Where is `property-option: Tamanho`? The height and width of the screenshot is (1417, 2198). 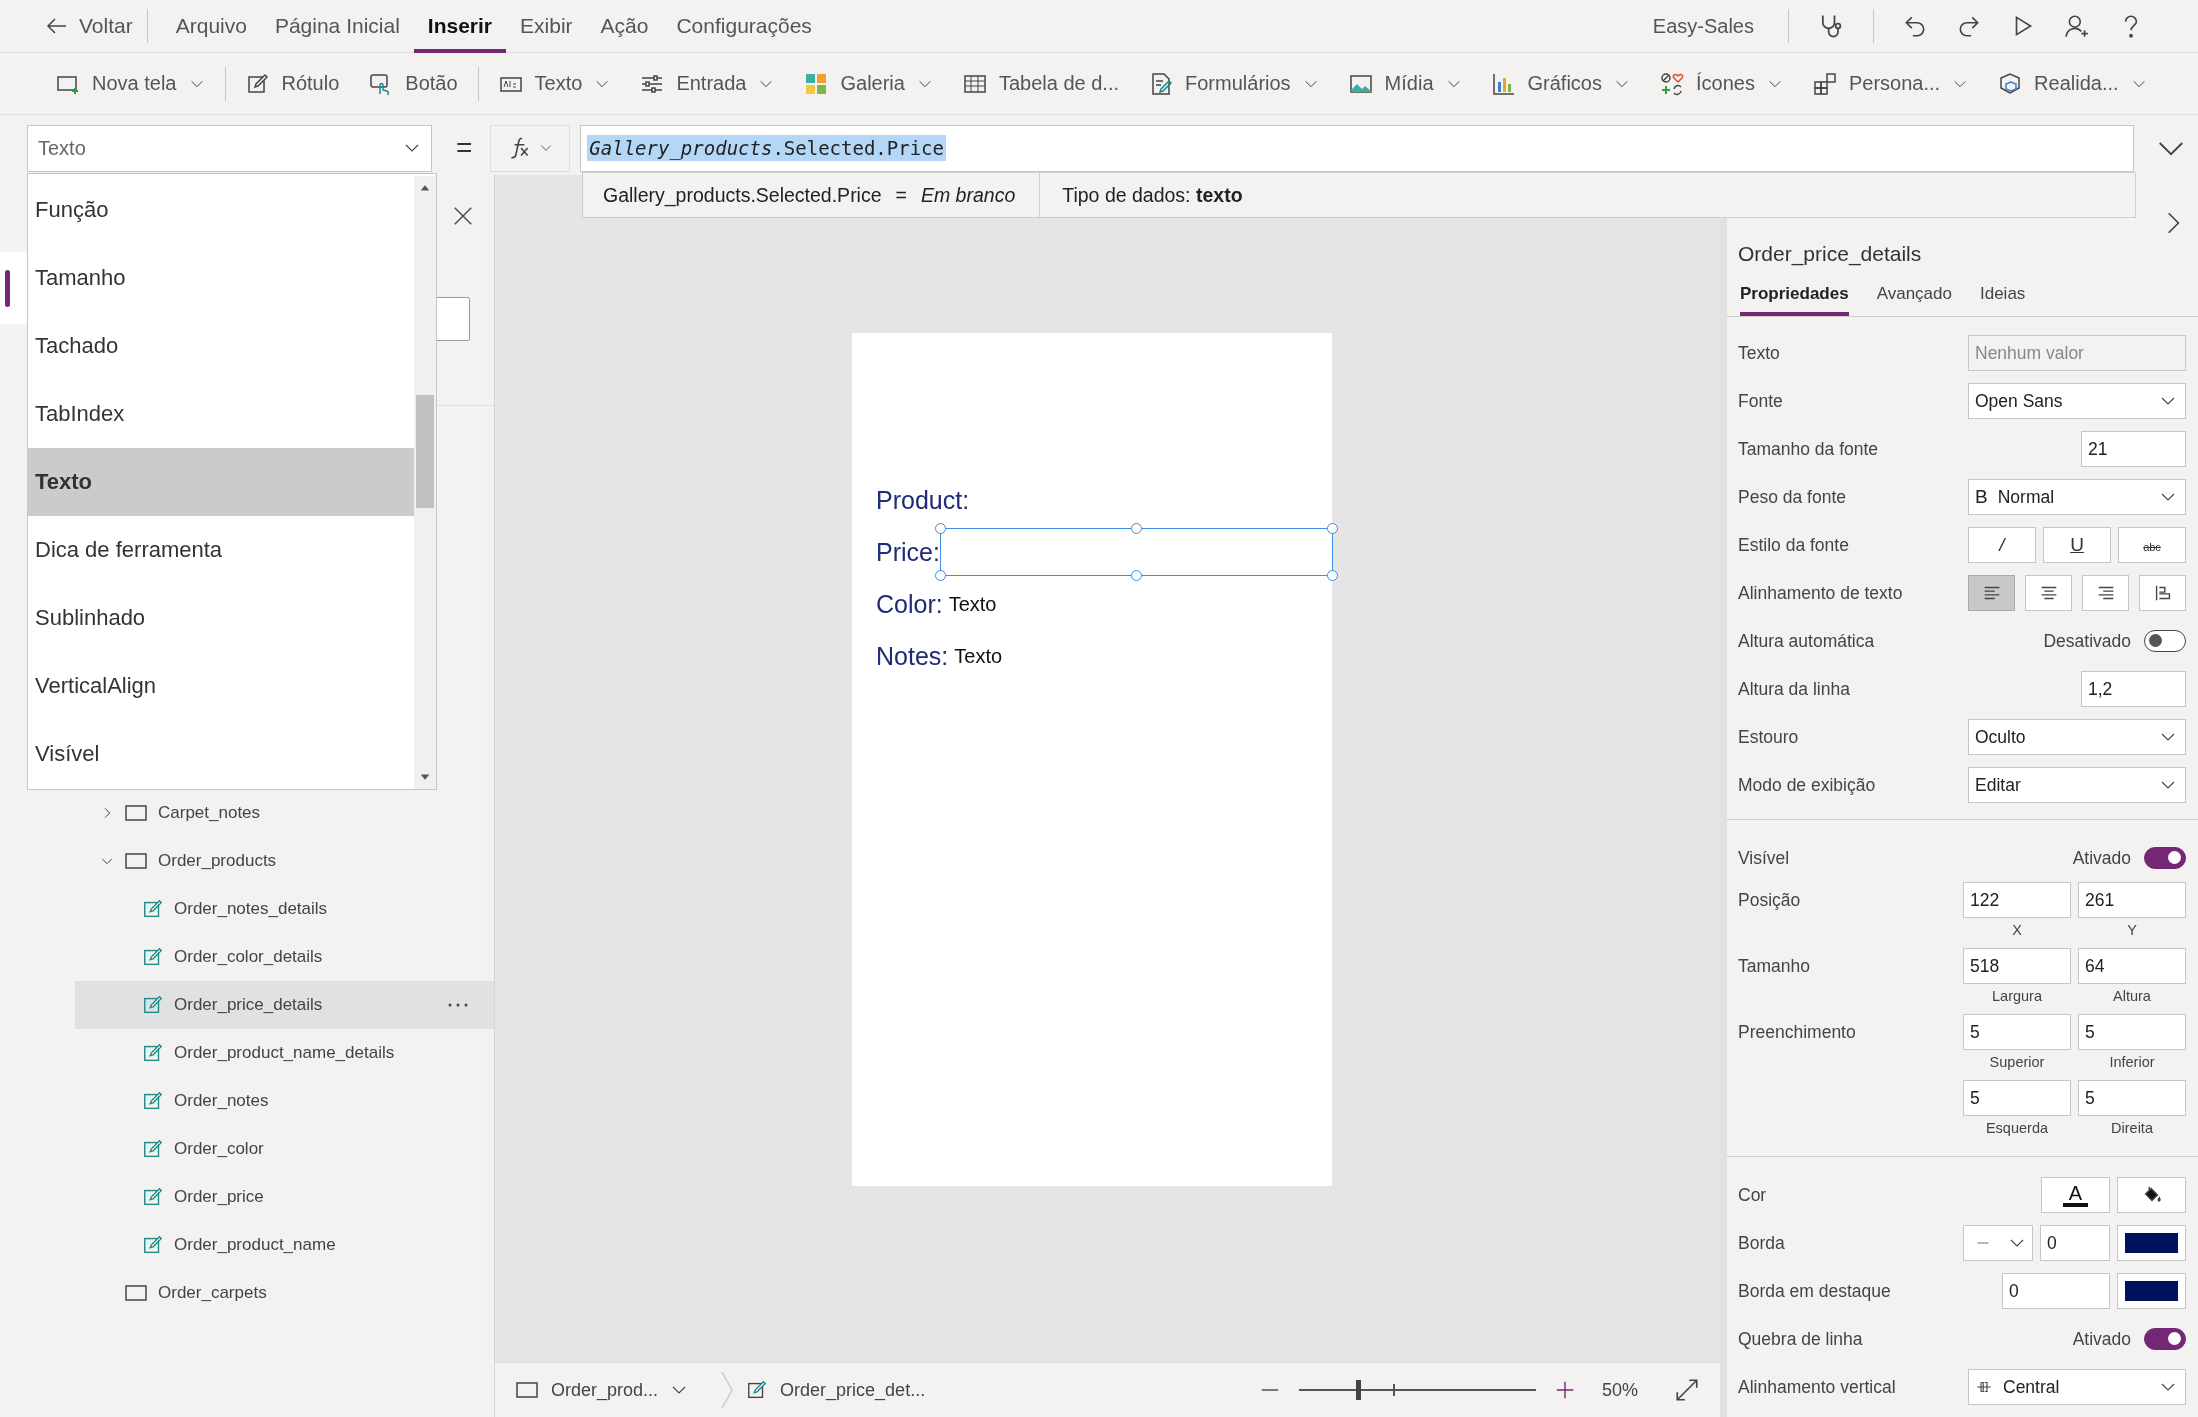
property-option: Tamanho is located at coordinates (221, 278).